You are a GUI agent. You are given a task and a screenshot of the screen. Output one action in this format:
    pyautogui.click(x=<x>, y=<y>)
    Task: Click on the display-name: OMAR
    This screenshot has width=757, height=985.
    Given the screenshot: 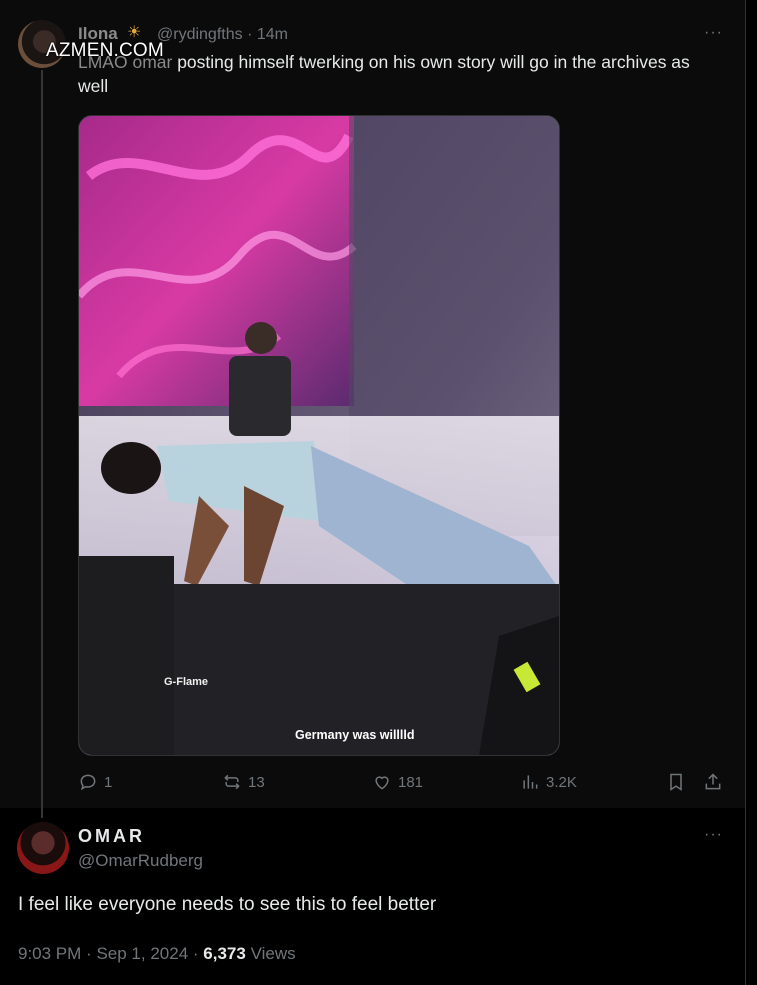 What is the action you would take?
    pyautogui.click(x=111, y=836)
    